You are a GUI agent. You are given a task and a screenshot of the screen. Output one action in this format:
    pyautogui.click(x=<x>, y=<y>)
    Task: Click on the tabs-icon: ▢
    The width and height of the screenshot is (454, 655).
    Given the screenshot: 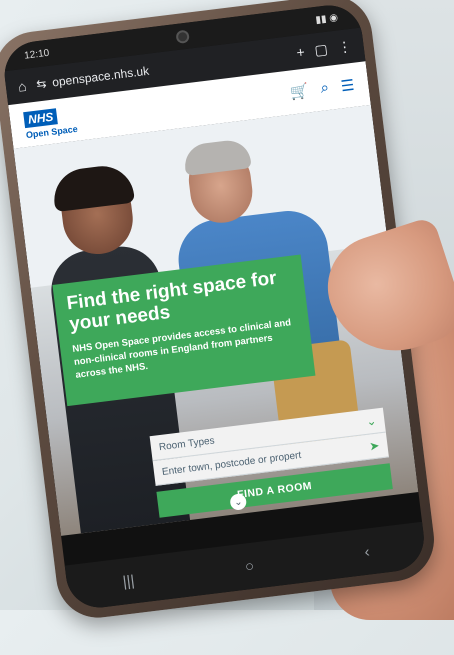 What is the action you would take?
    pyautogui.click(x=321, y=49)
    